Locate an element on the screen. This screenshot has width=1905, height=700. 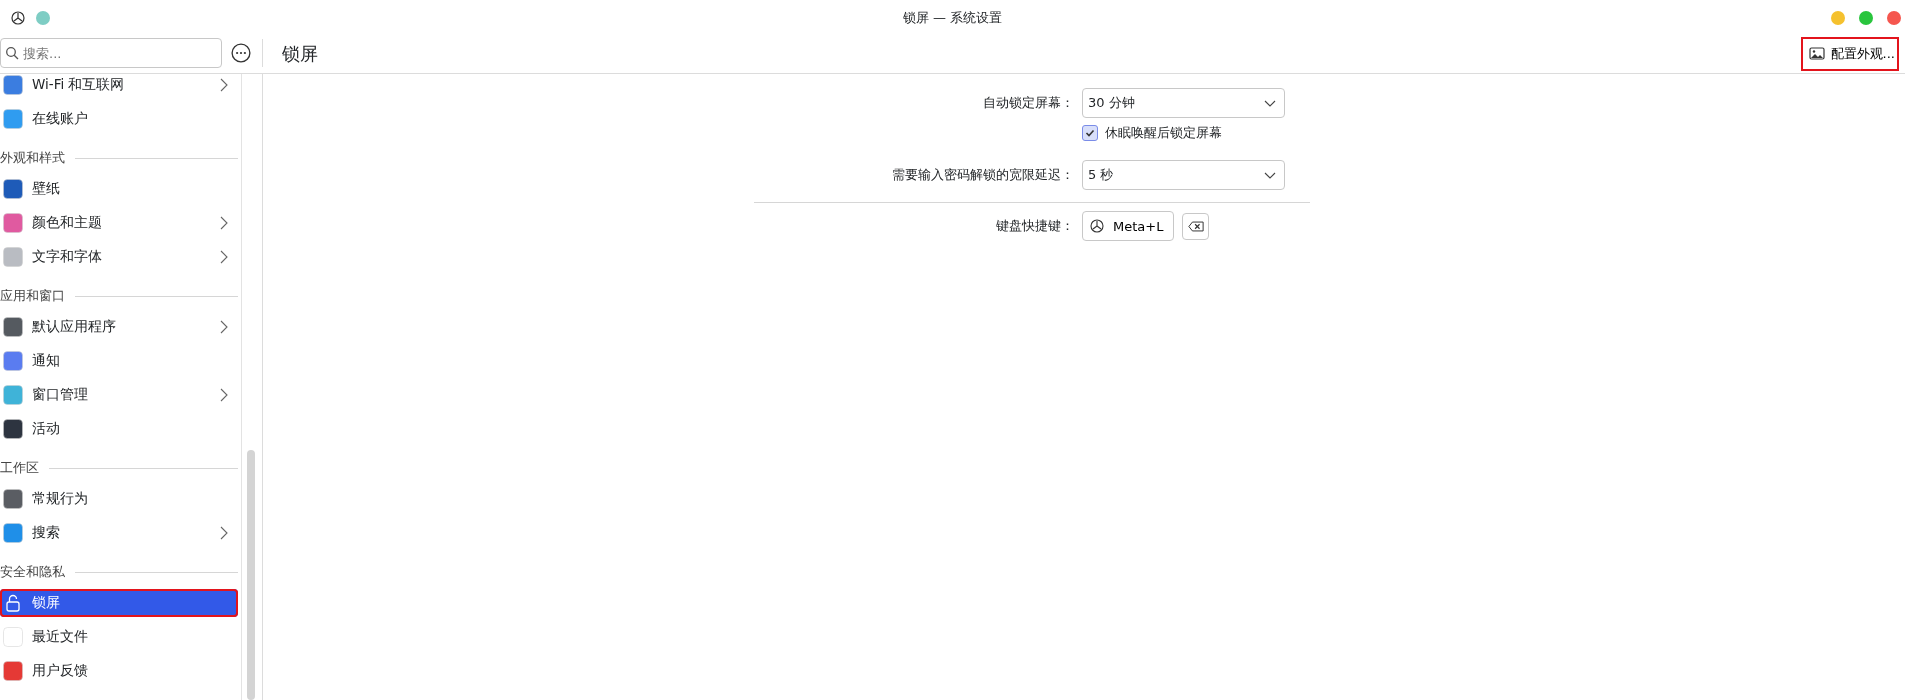
meta-key-icon is located at coordinates (1097, 226).